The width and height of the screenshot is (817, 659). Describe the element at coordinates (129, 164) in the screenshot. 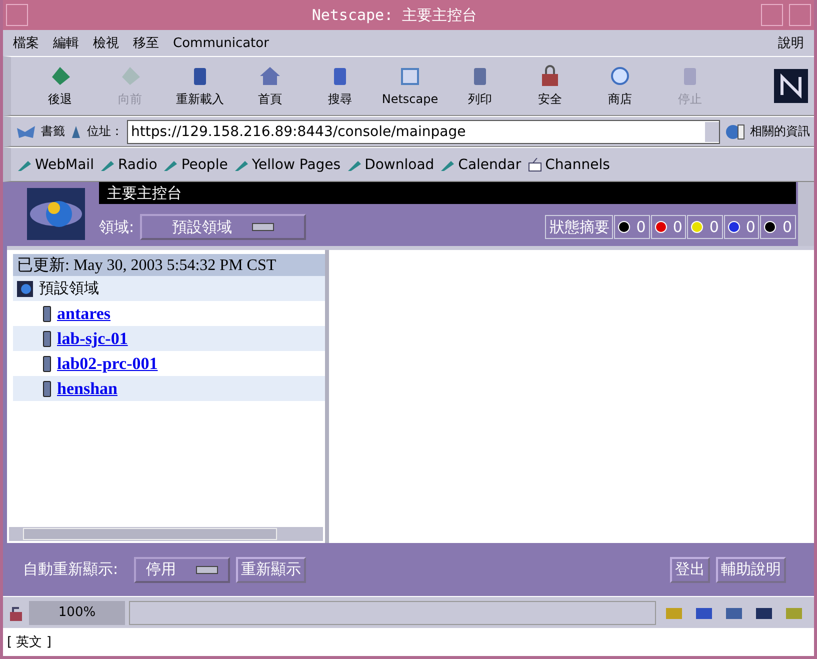

I see `personal-link: Radio` at that location.